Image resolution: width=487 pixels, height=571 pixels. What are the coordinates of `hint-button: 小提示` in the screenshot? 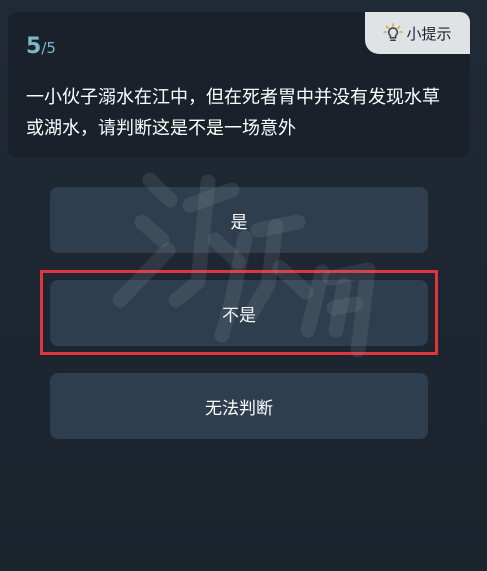 It's located at (417, 33).